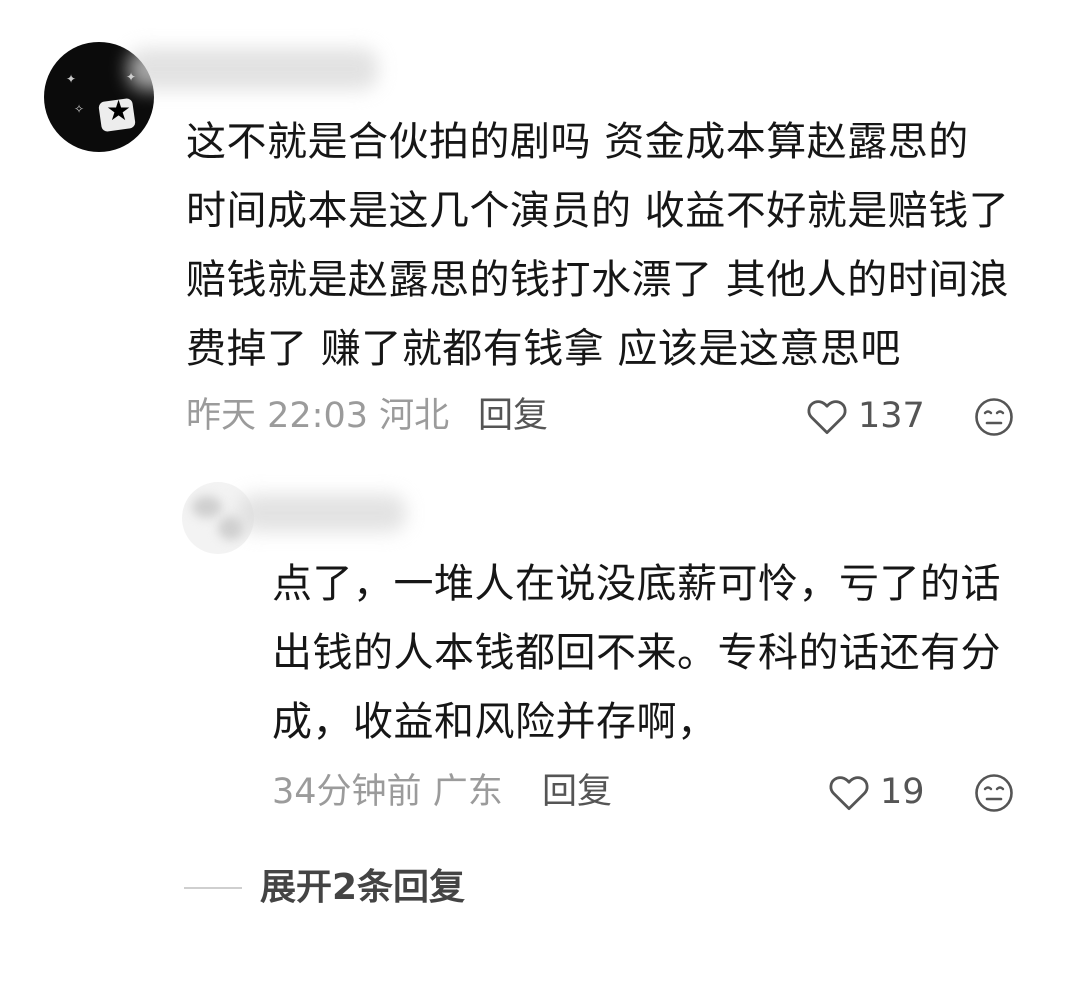  I want to click on sparkle-icon: ✧, so click(79, 109).